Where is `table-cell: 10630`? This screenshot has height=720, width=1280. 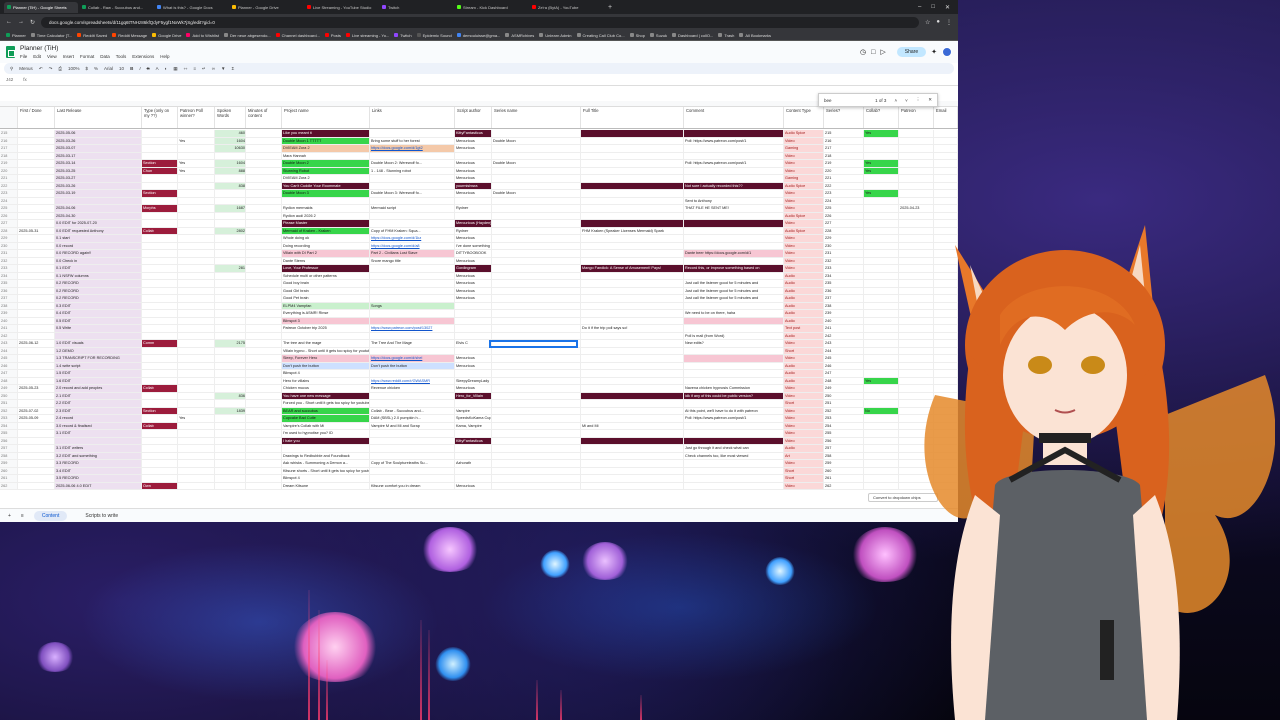
table-cell: 10630 is located at coordinates (230, 148).